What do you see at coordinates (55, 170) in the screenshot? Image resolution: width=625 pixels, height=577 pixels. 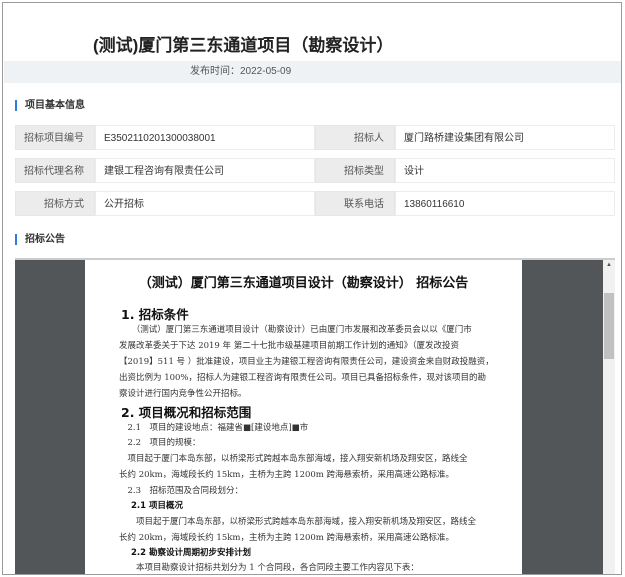 I see `field-label: 招标代理名称` at bounding box center [55, 170].